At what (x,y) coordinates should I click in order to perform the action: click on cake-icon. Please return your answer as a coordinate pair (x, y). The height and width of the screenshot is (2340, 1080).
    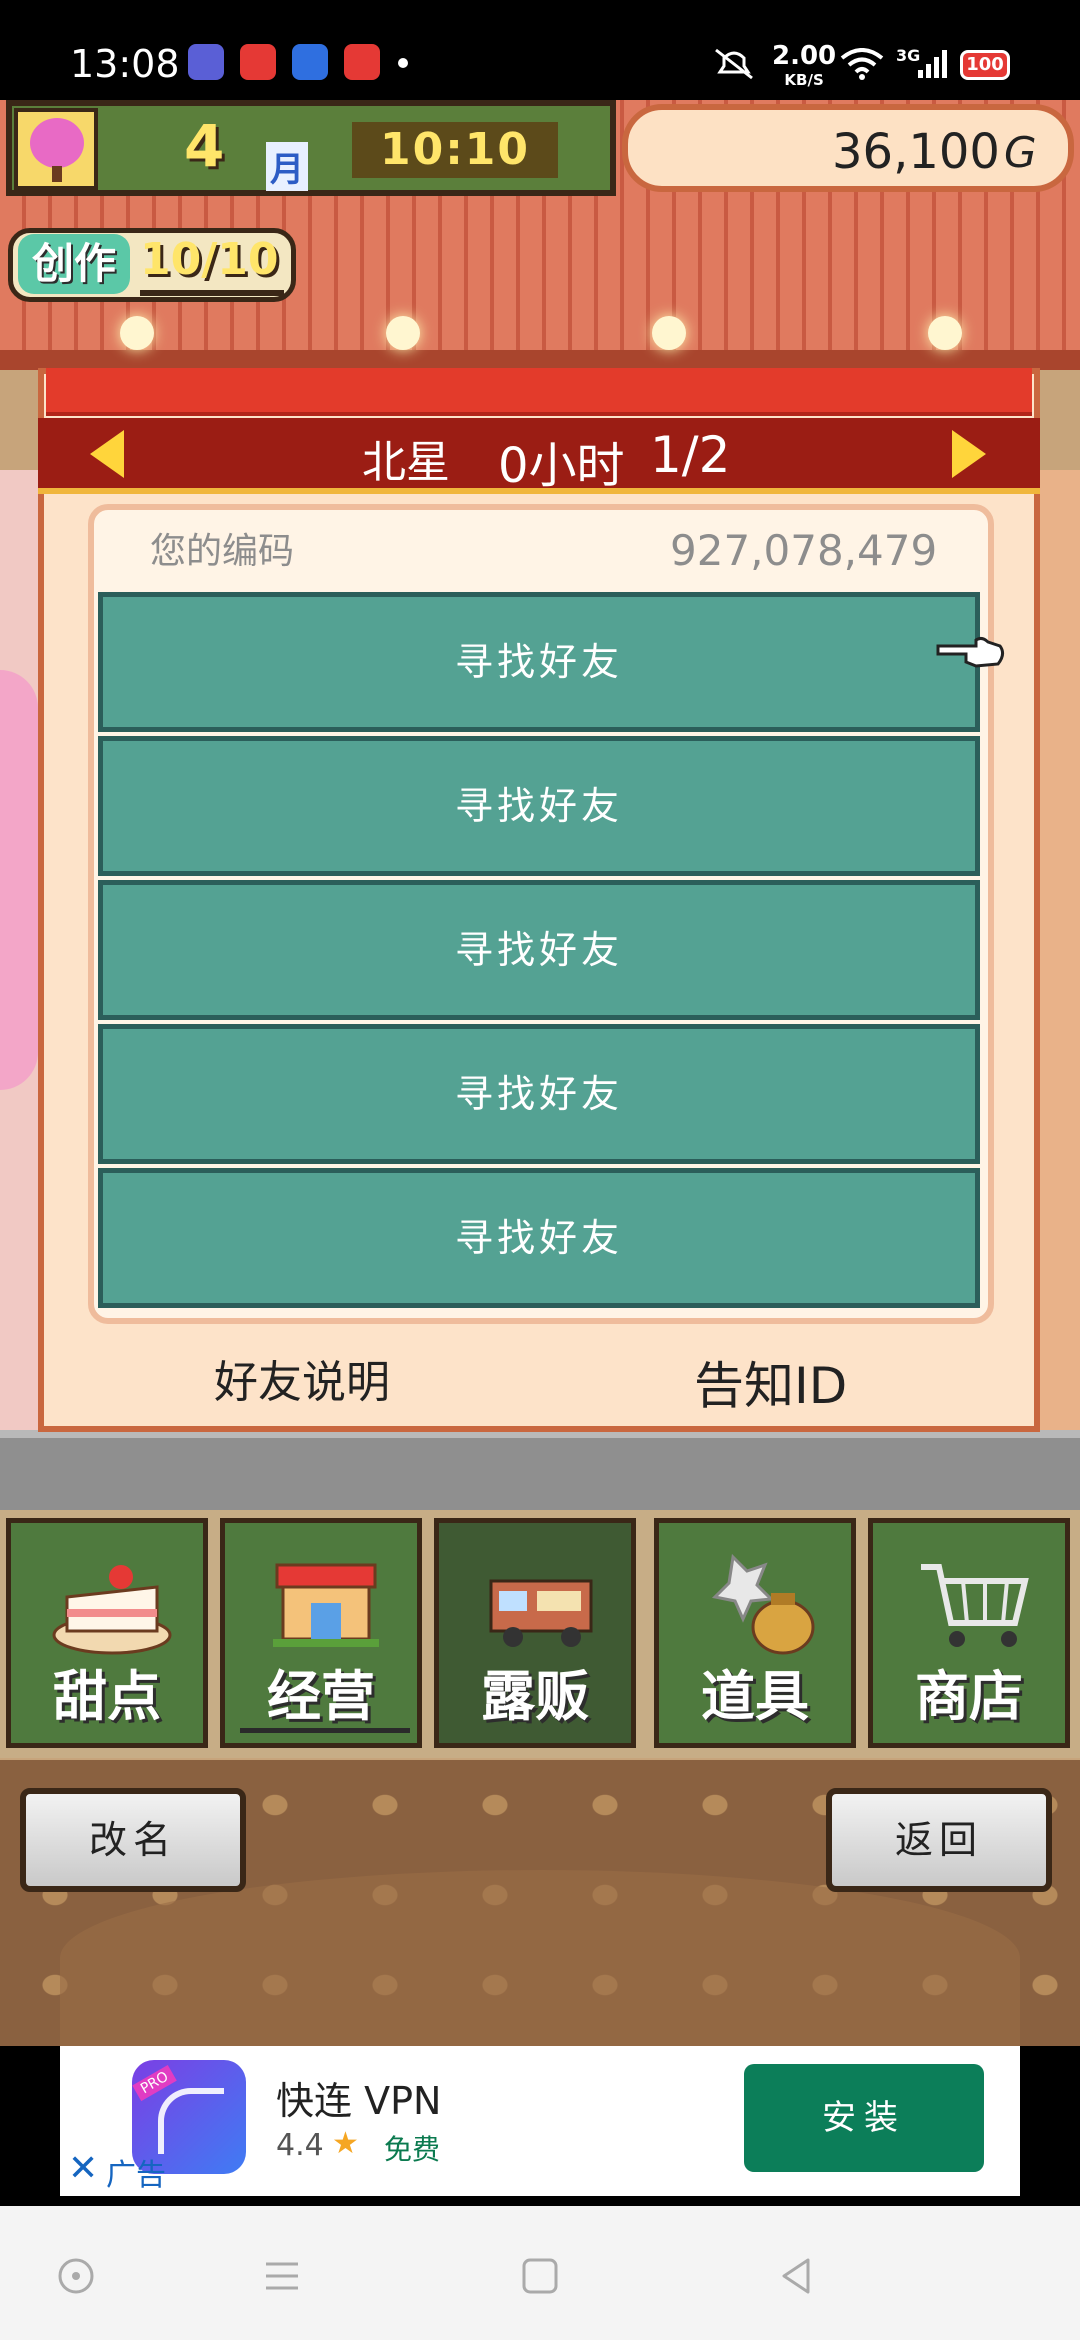
    Looking at the image, I should click on (112, 1610).